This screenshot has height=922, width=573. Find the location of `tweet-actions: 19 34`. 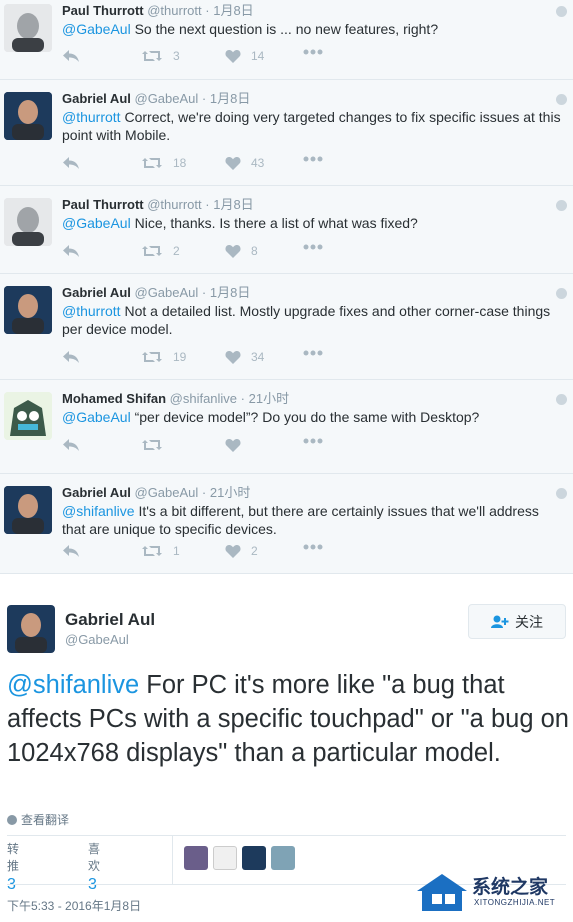

tweet-actions: 19 34 is located at coordinates (212, 360).